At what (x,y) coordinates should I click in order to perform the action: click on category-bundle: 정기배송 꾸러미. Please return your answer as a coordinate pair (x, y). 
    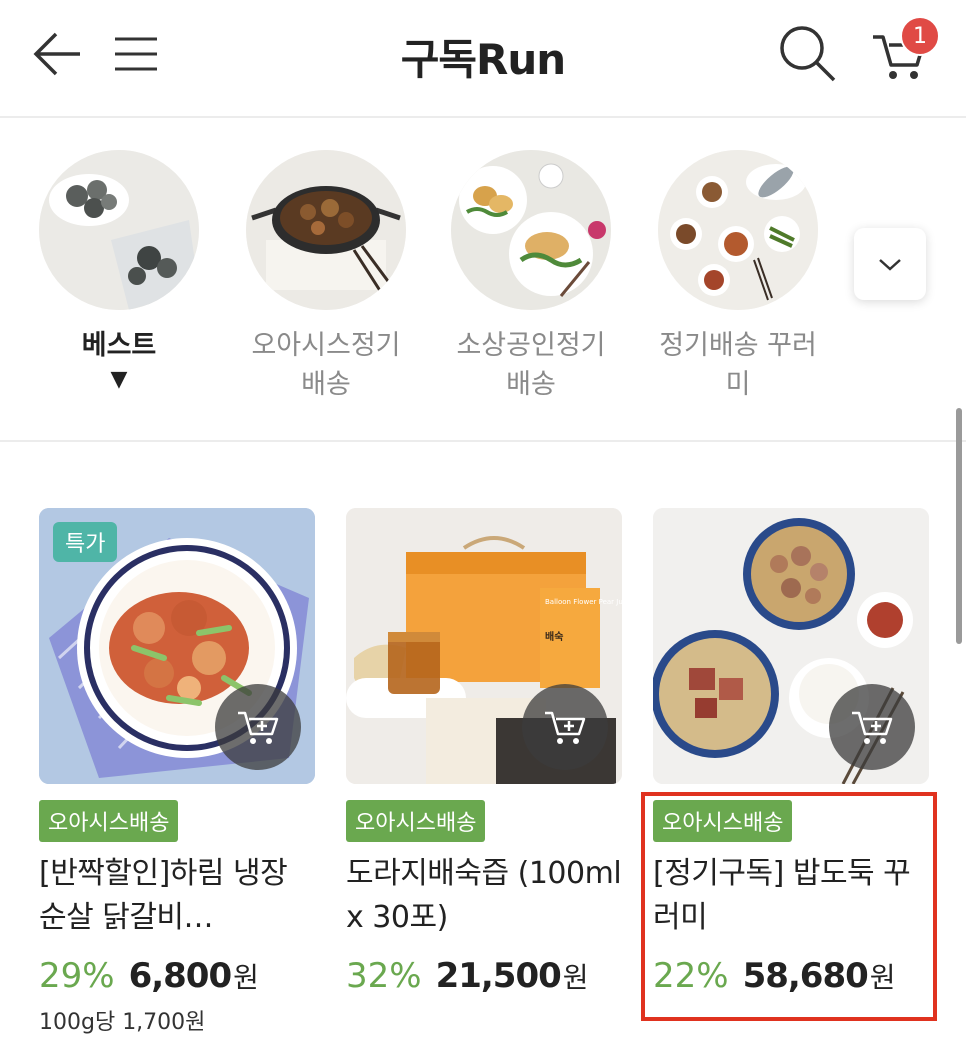
    Looking at the image, I should click on (738, 277).